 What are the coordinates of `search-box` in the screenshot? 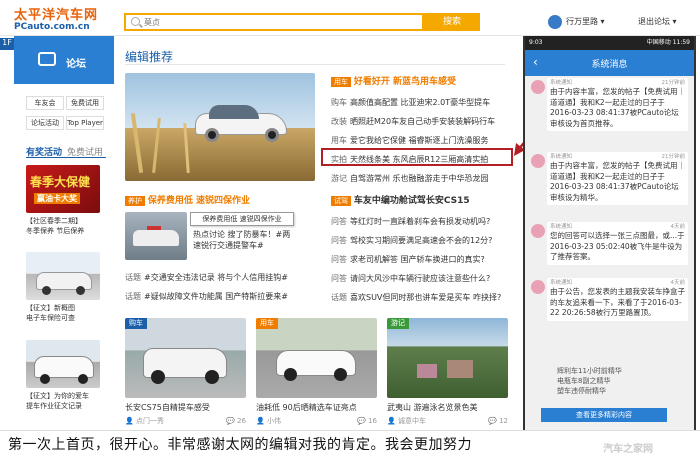 It's located at (274, 22).